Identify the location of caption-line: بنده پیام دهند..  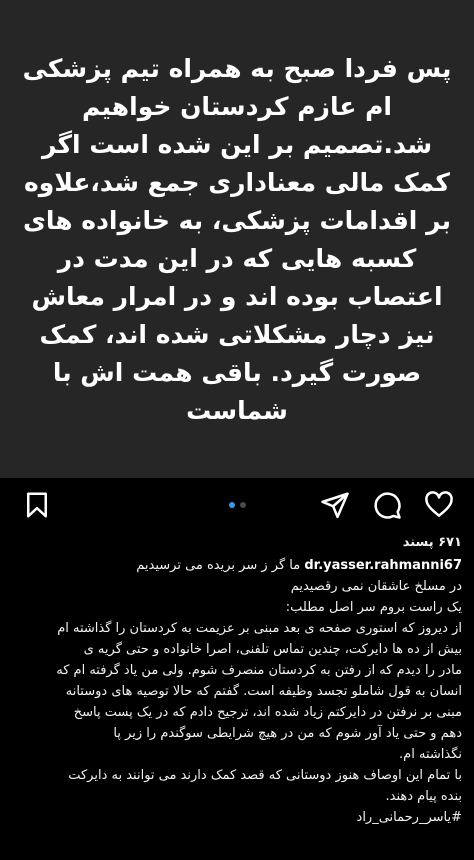
(423, 796).